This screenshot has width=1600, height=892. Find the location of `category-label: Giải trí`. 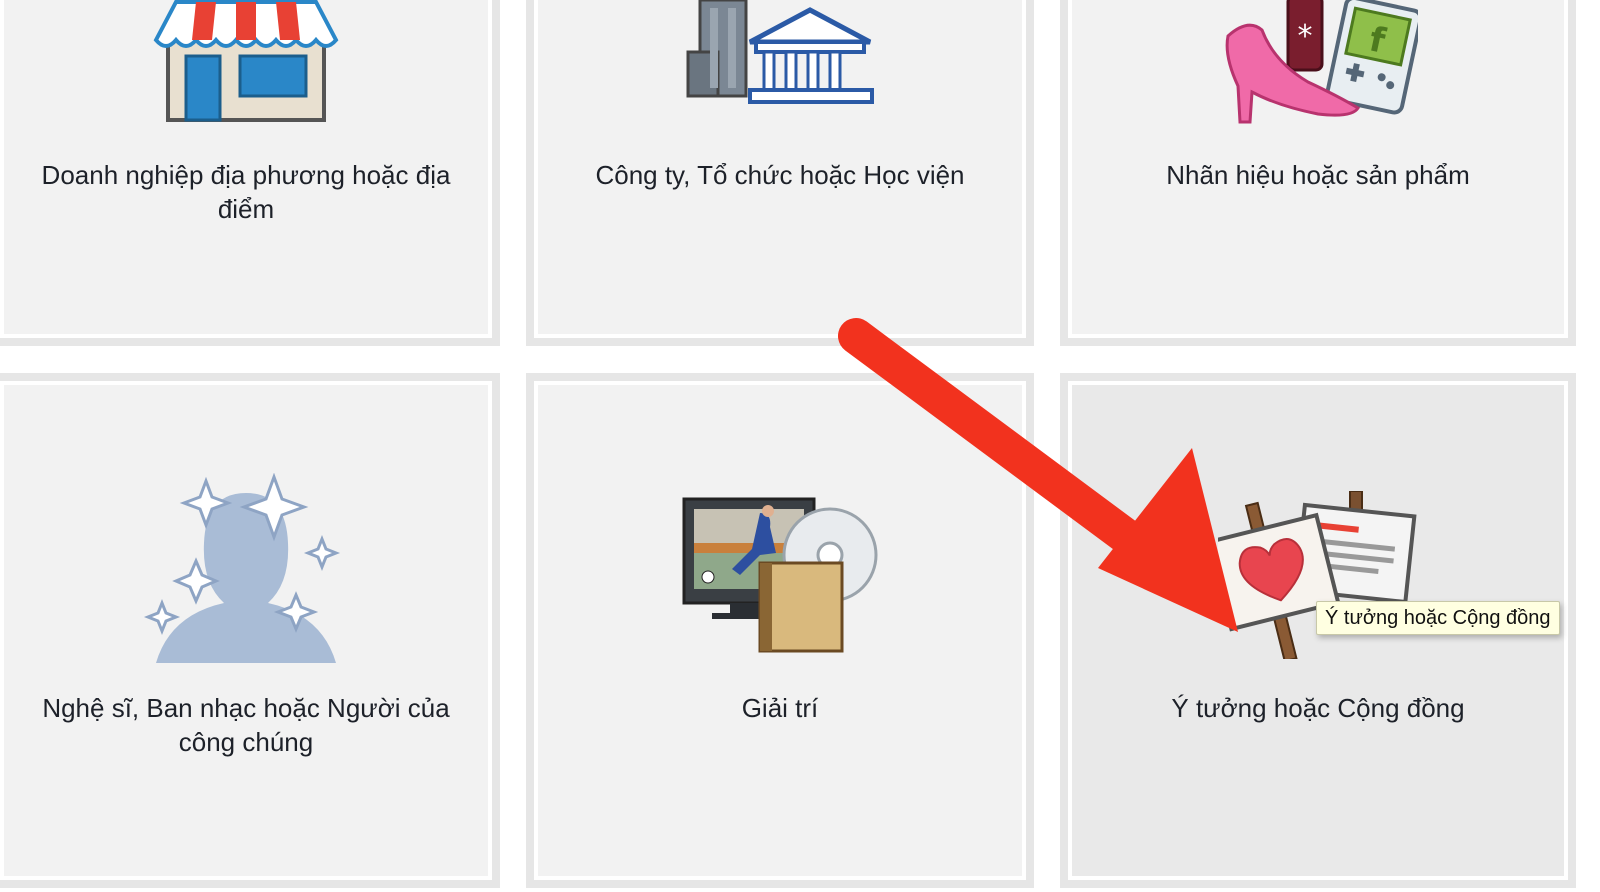

category-label: Giải trí is located at coordinates (780, 708).